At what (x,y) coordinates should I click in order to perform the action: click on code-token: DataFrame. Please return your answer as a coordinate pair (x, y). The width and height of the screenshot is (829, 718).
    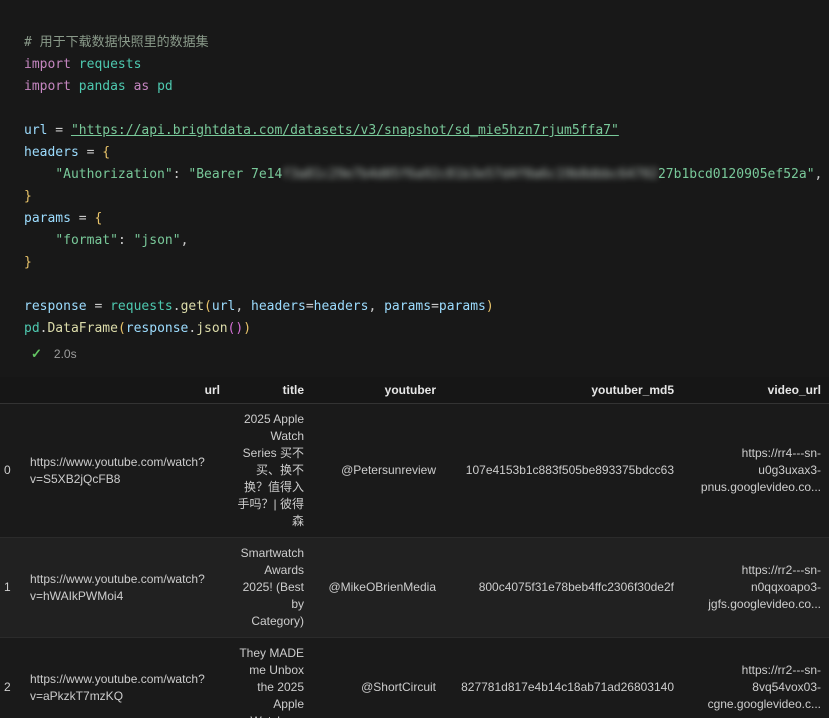
    Looking at the image, I should click on (82, 328).